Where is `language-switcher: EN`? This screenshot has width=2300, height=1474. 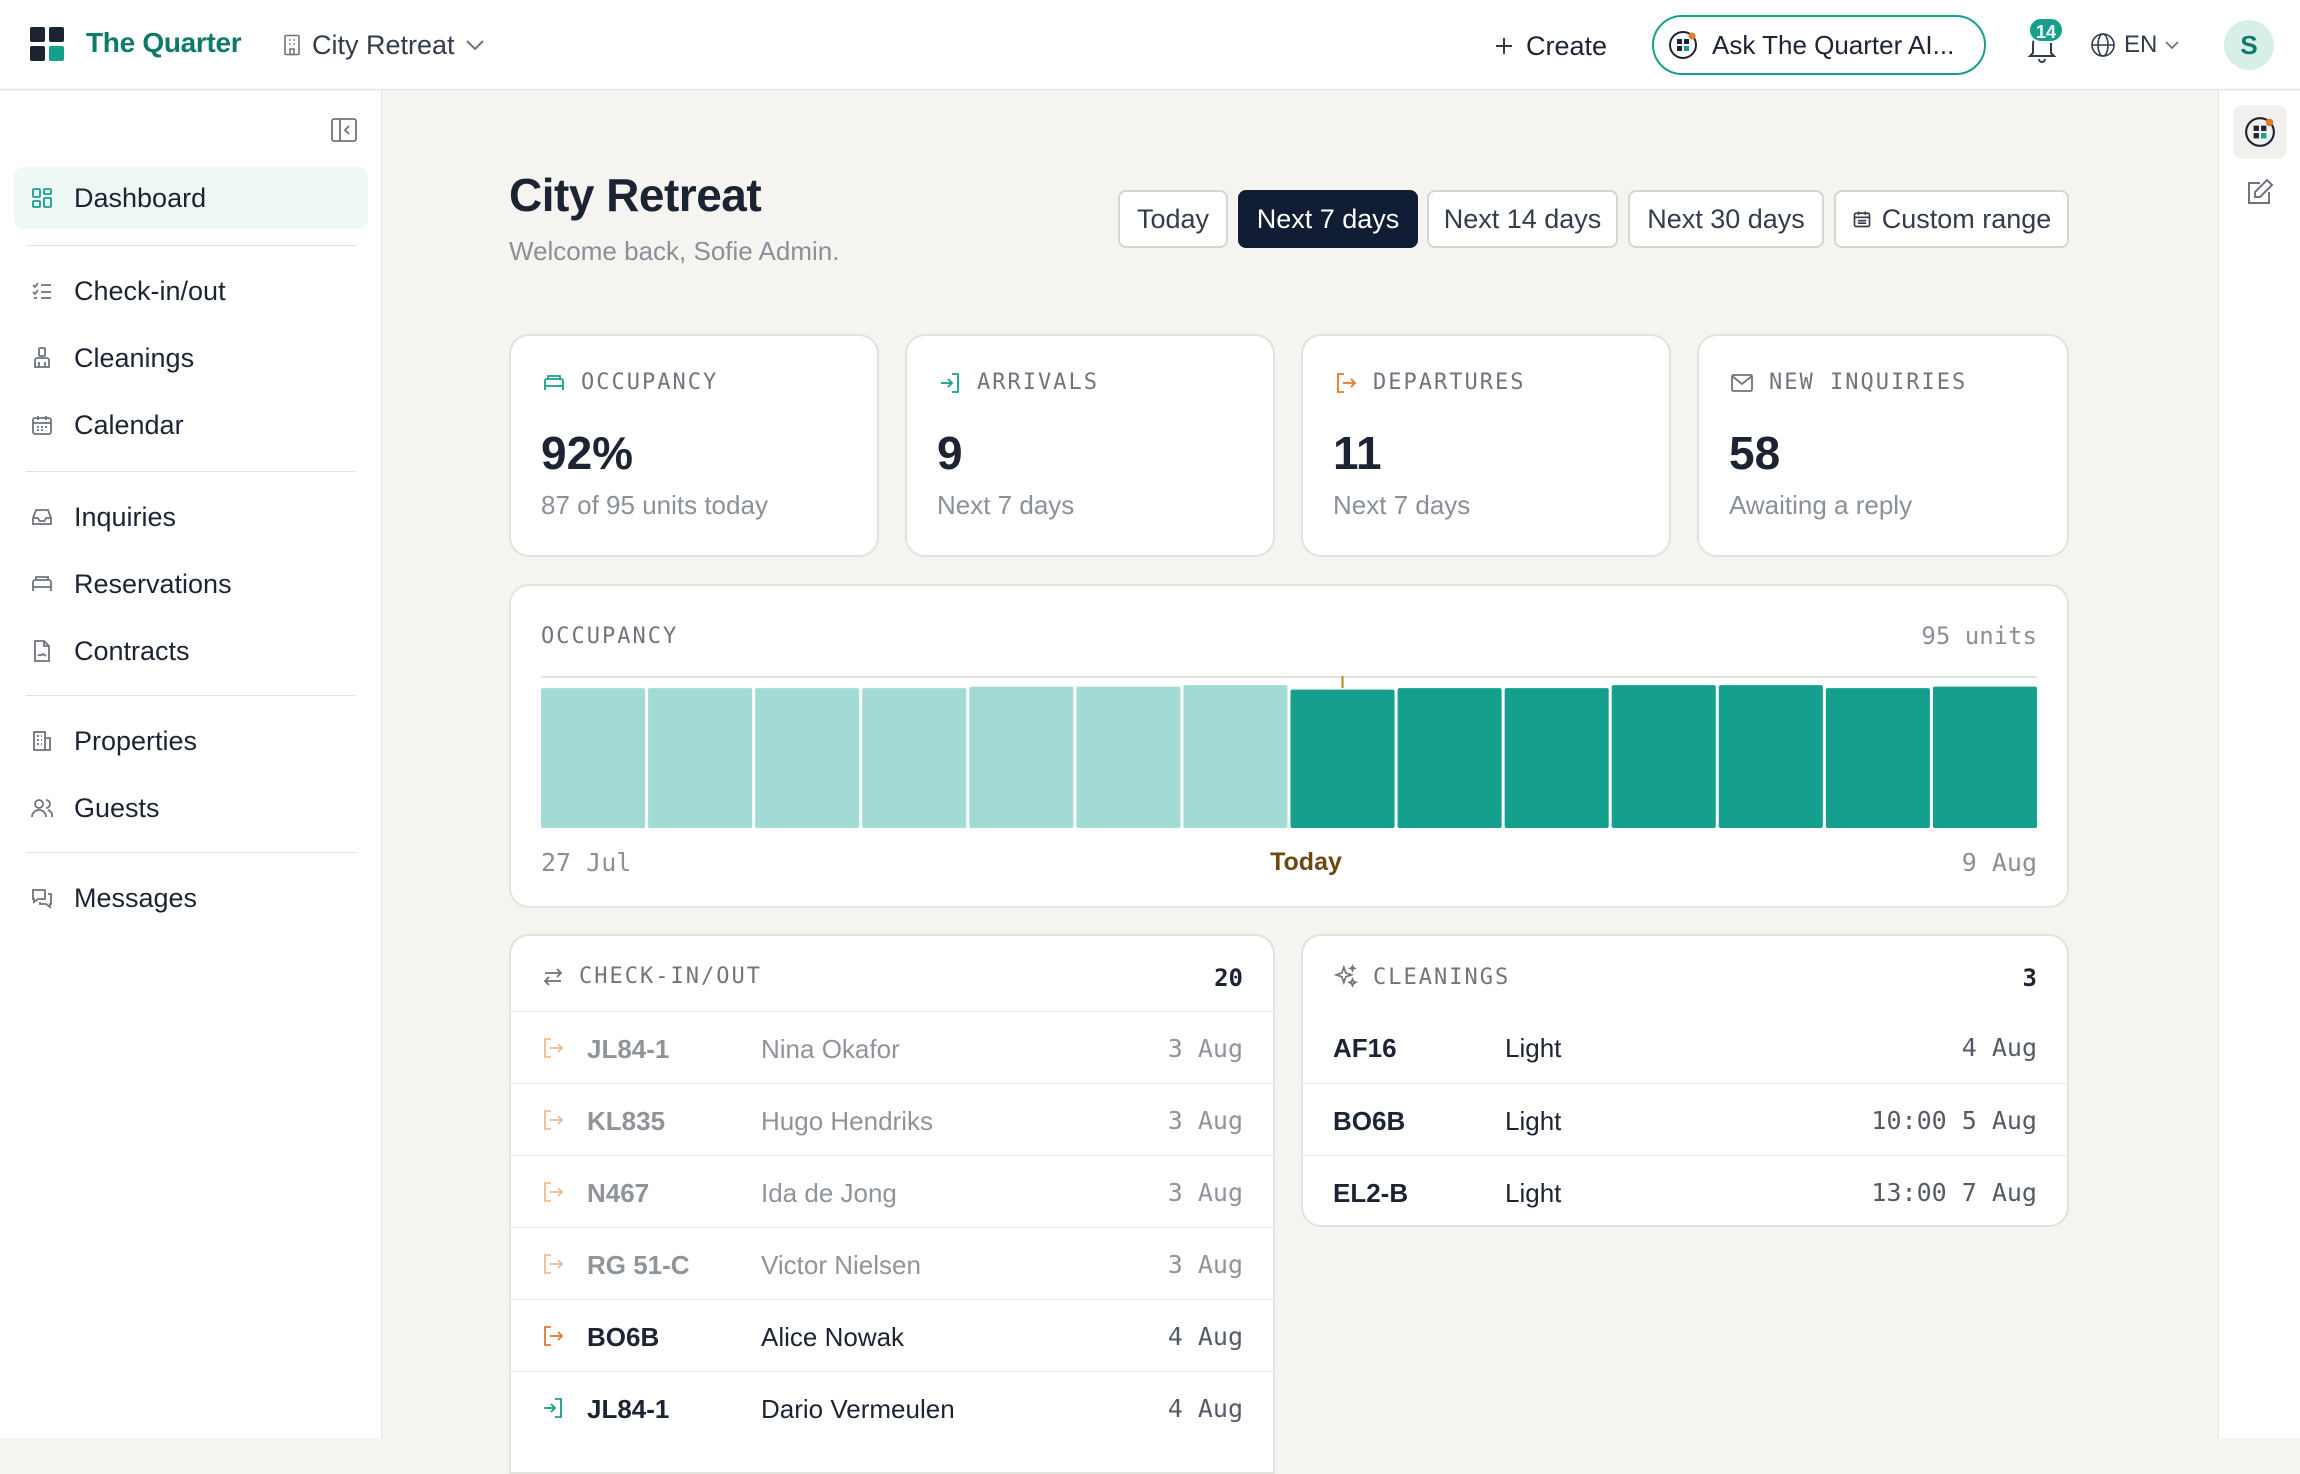
language-switcher: EN is located at coordinates (2134, 45).